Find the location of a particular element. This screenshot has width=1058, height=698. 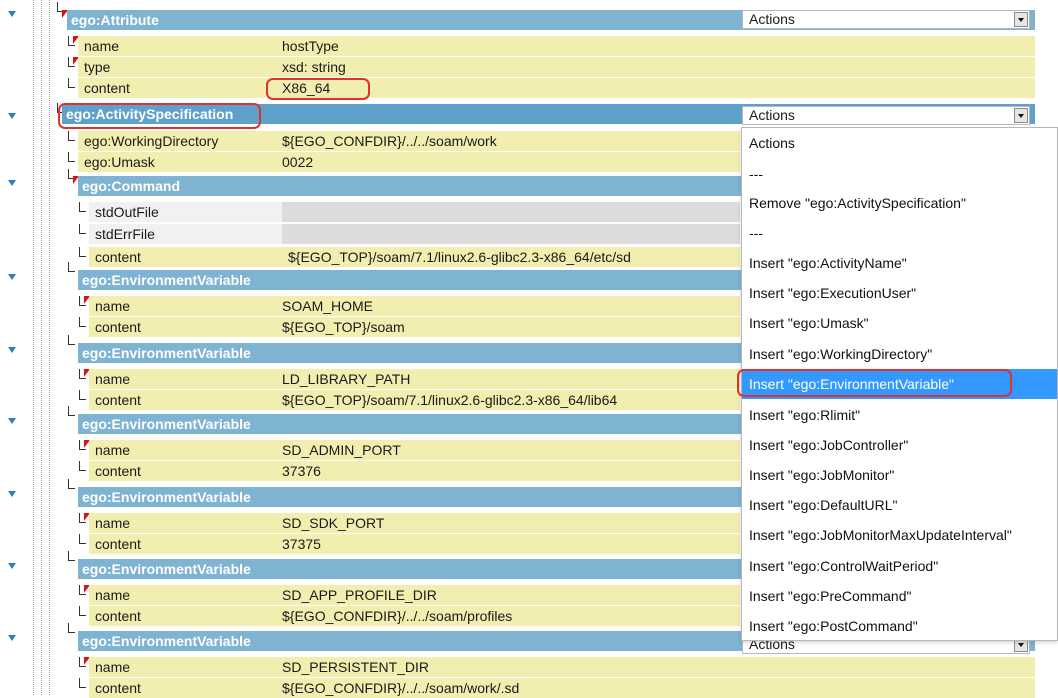

field-value: X86_64 is located at coordinates (655, 88).